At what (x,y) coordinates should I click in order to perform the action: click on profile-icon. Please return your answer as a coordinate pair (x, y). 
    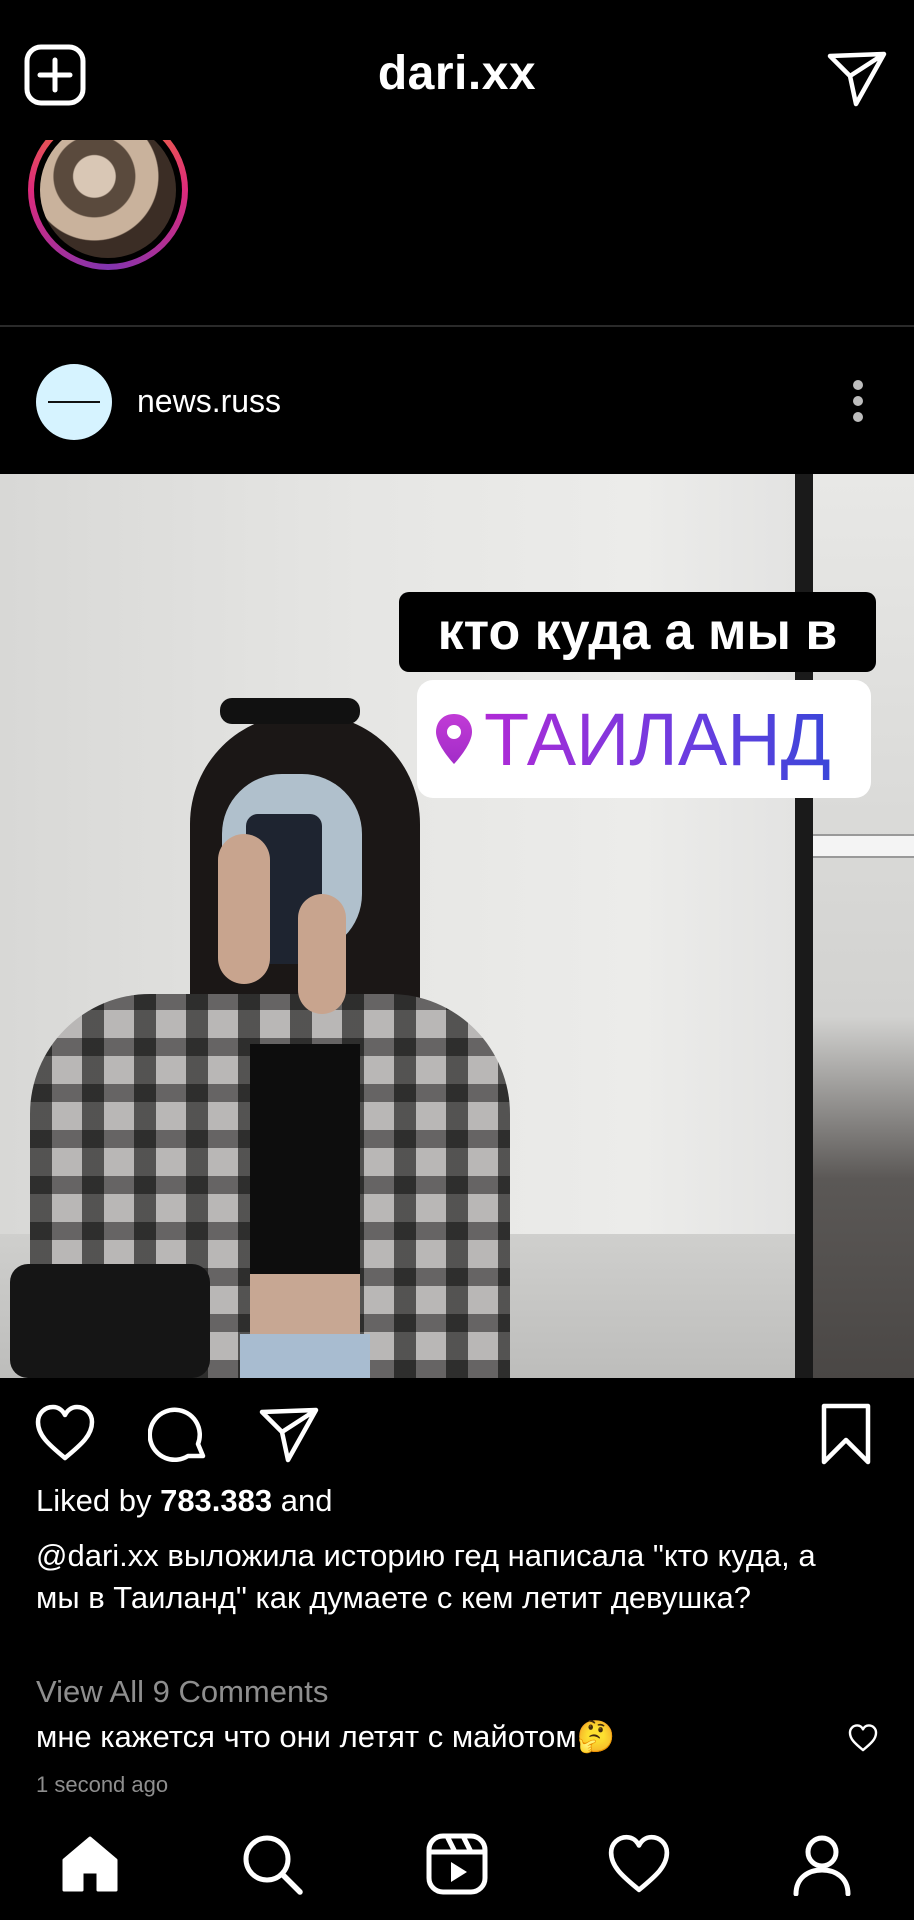
    Looking at the image, I should click on (822, 1864).